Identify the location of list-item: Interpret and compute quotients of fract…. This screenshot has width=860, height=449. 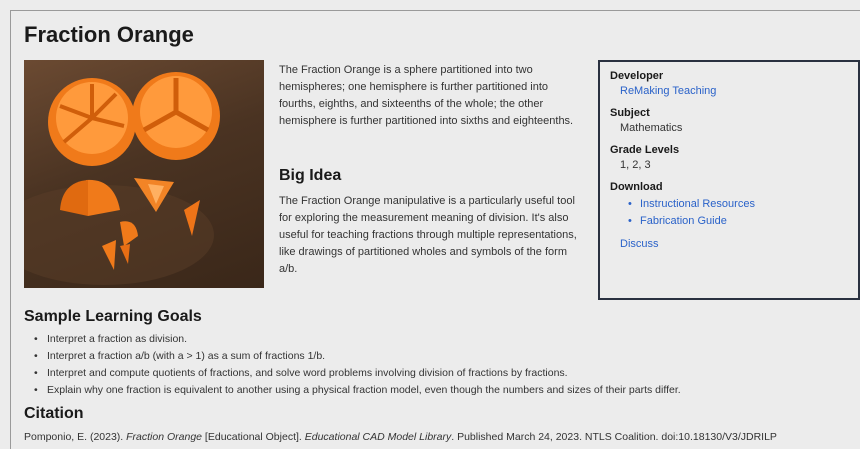
(434, 373).